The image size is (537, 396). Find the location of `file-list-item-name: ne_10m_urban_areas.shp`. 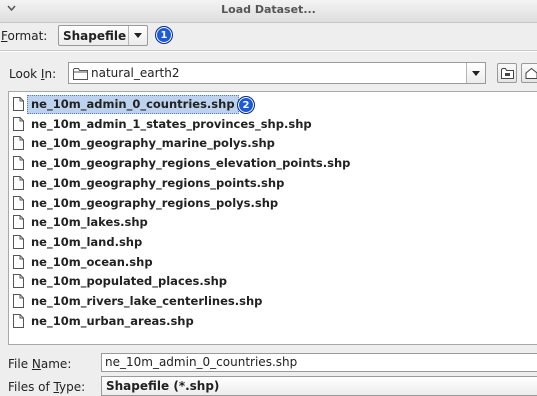

file-list-item-name: ne_10m_urban_areas.shp is located at coordinates (112, 320).